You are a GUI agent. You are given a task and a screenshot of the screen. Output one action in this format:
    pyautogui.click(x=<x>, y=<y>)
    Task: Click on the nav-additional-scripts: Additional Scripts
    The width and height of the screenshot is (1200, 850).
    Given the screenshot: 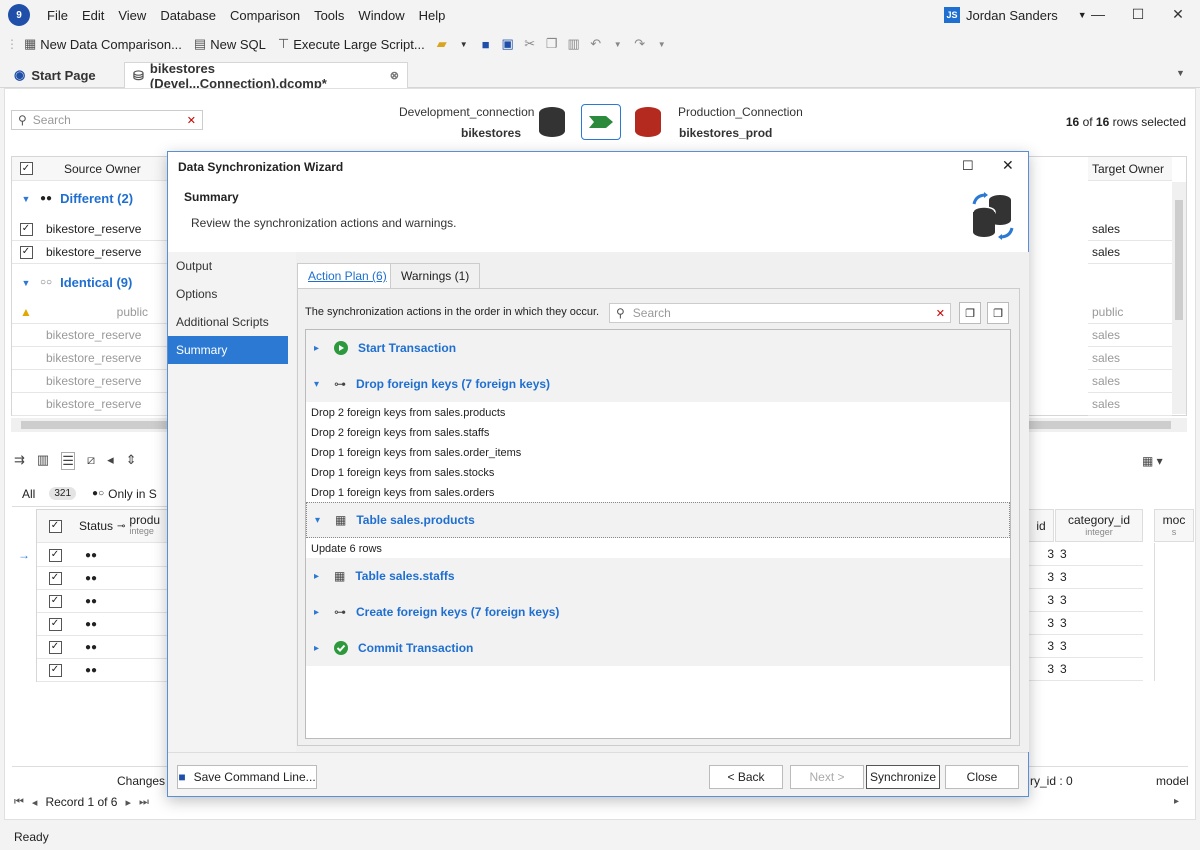 What is the action you would take?
    pyautogui.click(x=228, y=322)
    